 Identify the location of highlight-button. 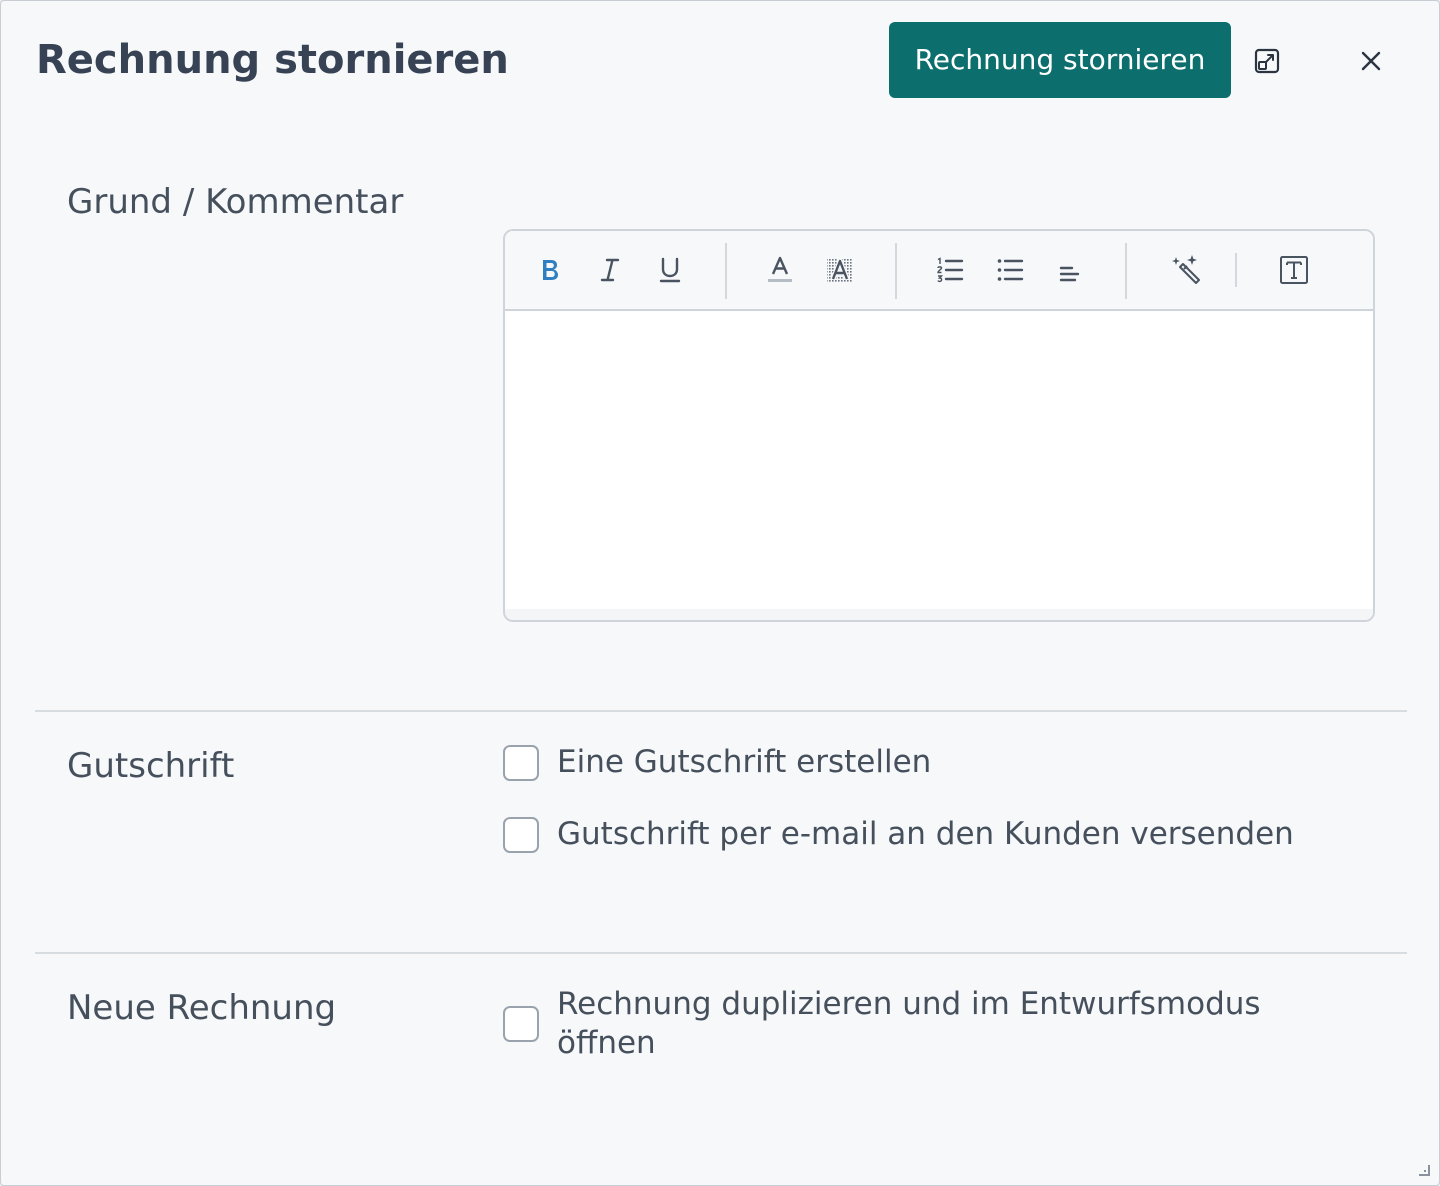
(840, 270).